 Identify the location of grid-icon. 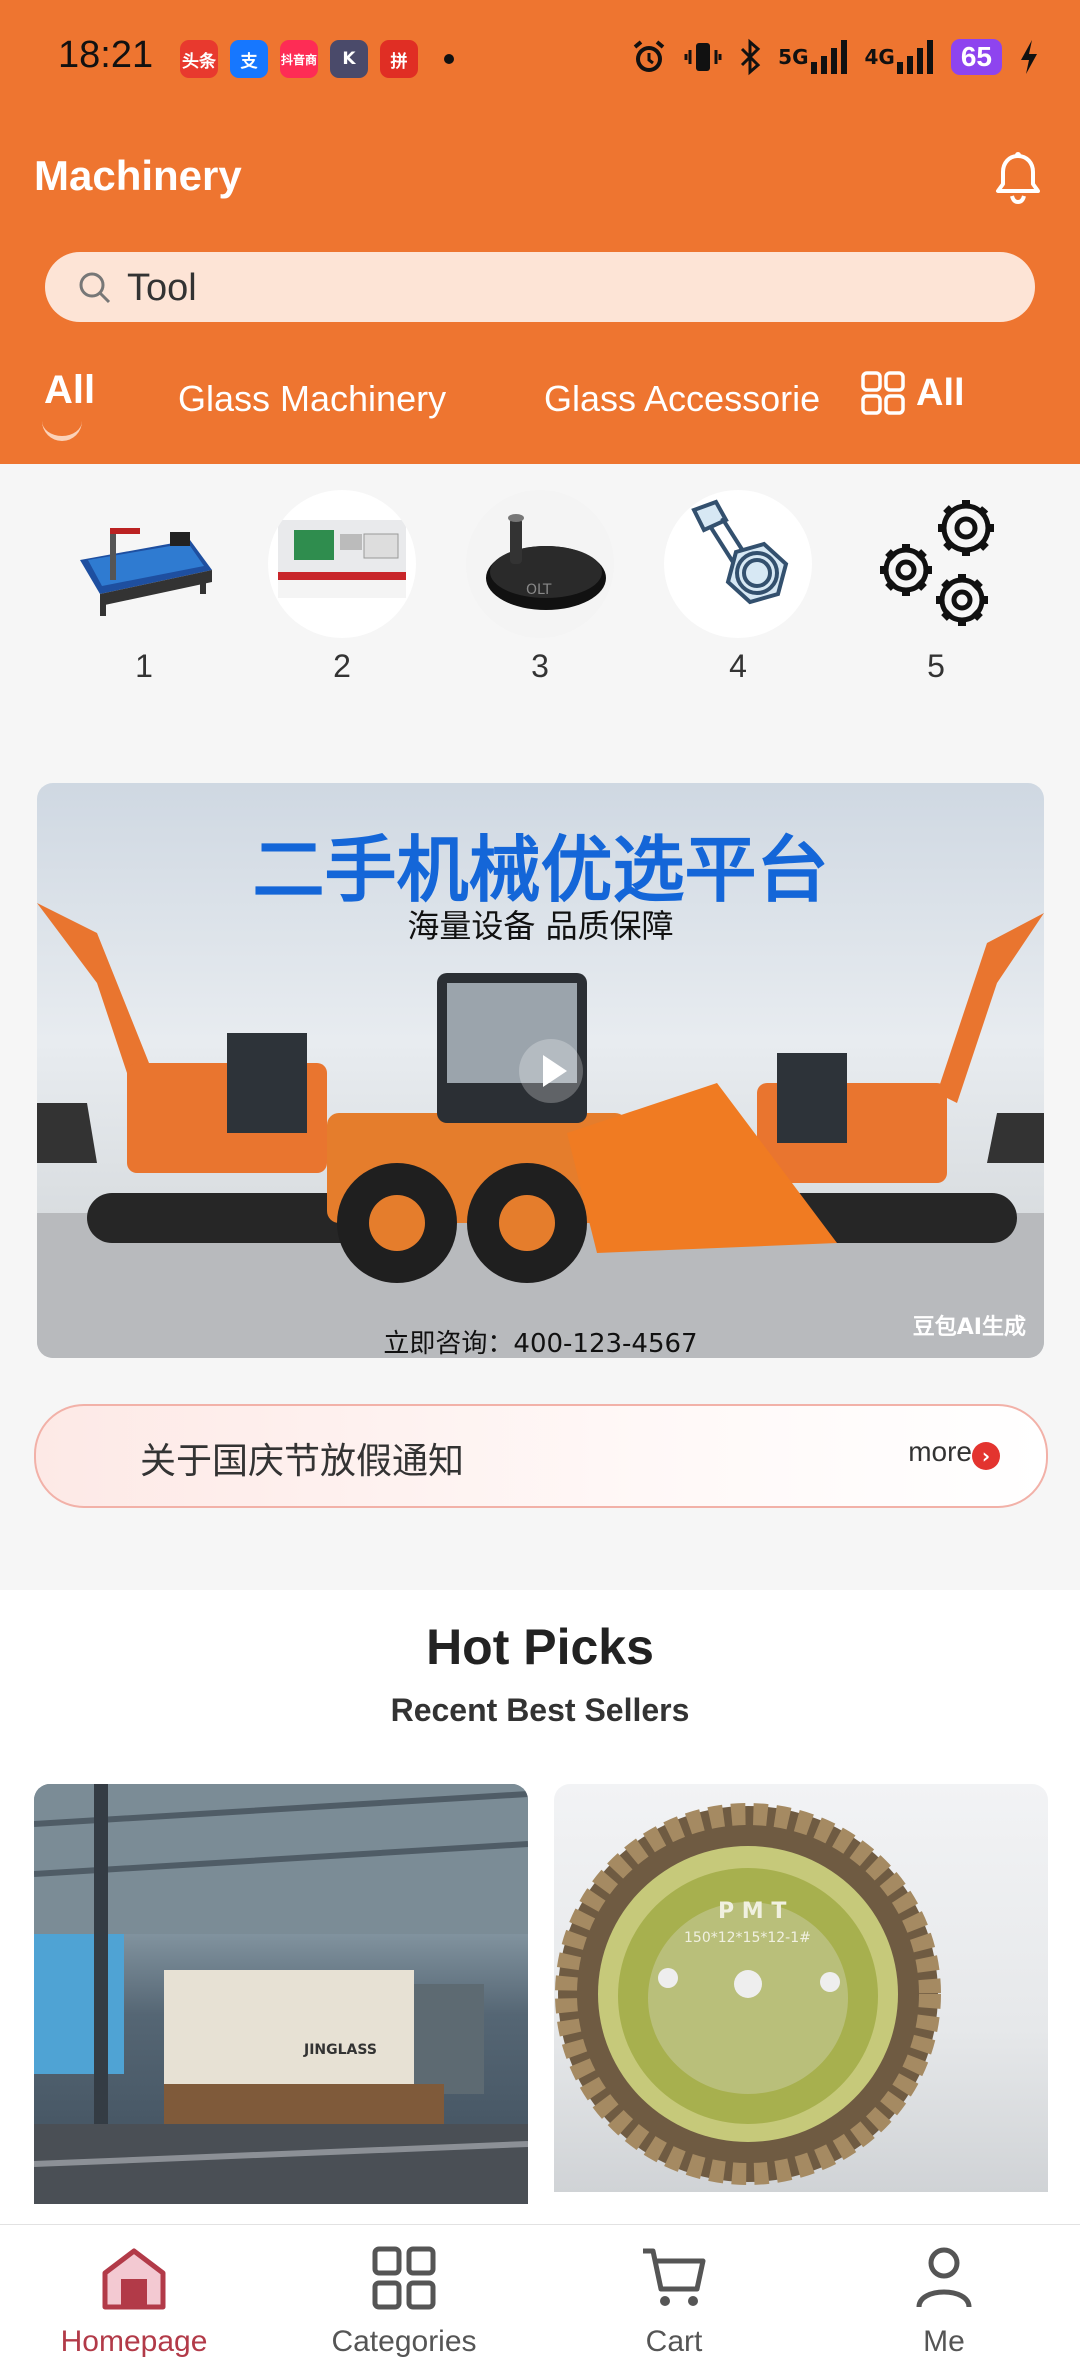
(883, 393).